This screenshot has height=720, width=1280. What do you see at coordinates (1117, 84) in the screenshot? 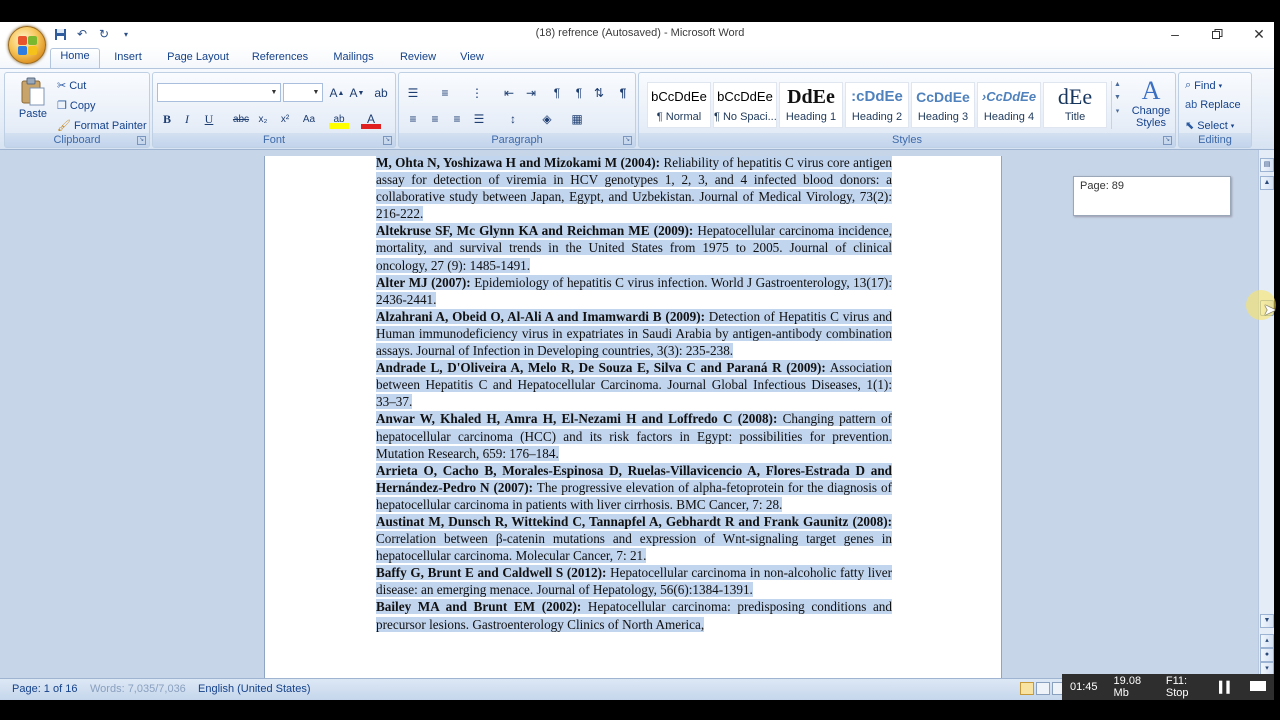
I see `chevron-up-icon: ▲` at bounding box center [1117, 84].